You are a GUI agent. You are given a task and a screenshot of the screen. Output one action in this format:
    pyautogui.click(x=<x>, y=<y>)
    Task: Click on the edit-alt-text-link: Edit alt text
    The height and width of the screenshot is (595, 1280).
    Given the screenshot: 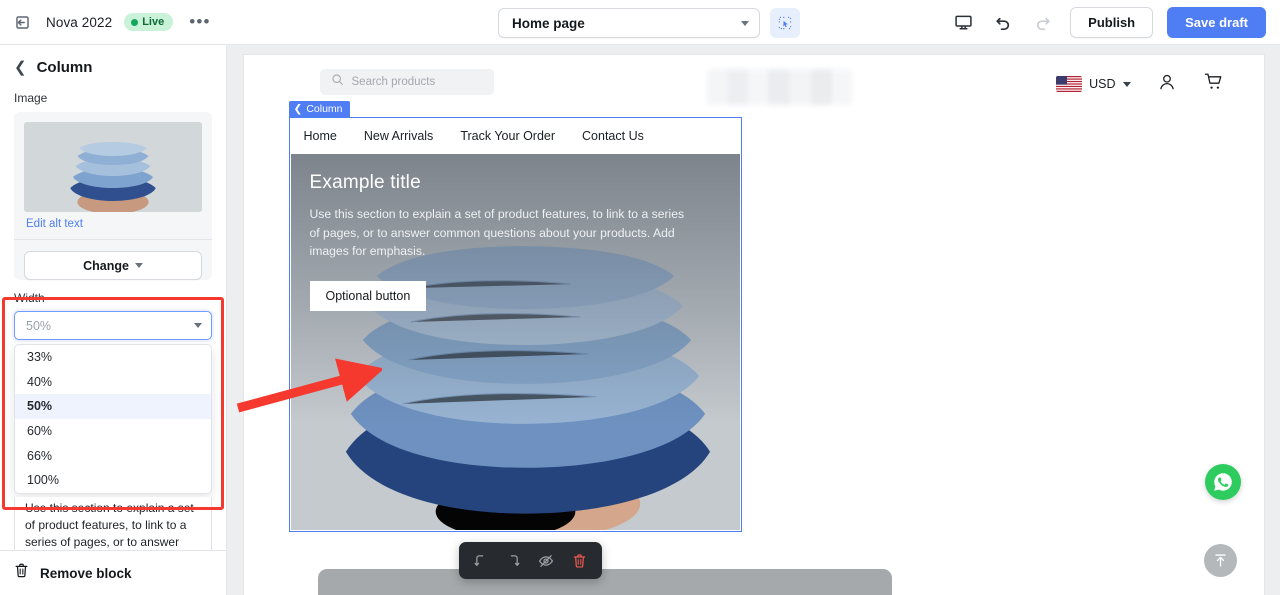 What is the action you would take?
    pyautogui.click(x=113, y=225)
    